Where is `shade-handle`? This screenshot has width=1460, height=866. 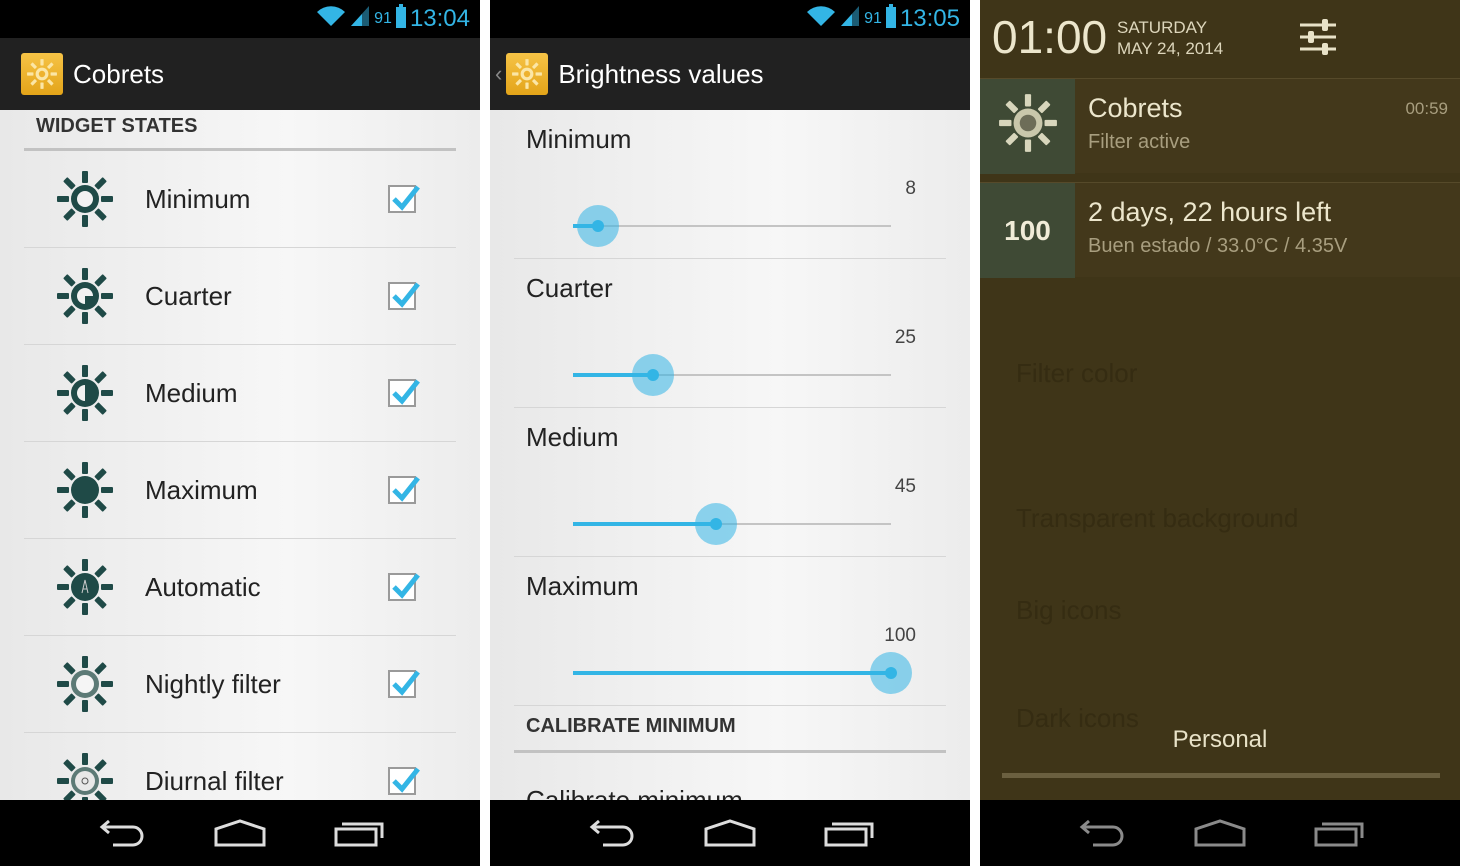
shade-handle is located at coordinates (1221, 775).